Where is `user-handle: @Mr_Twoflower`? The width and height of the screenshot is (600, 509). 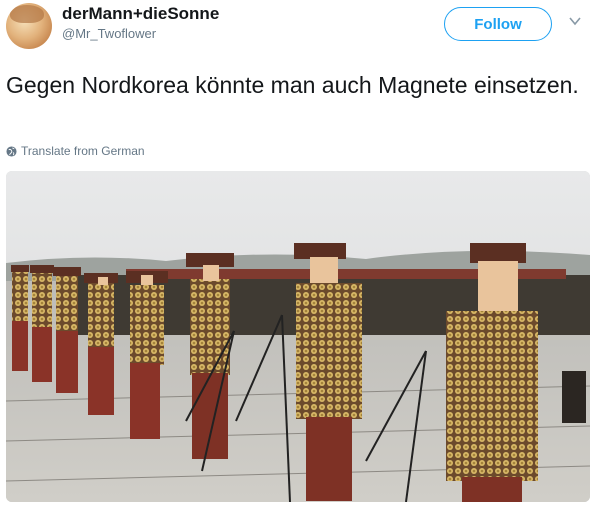 user-handle: @Mr_Twoflower is located at coordinates (109, 33).